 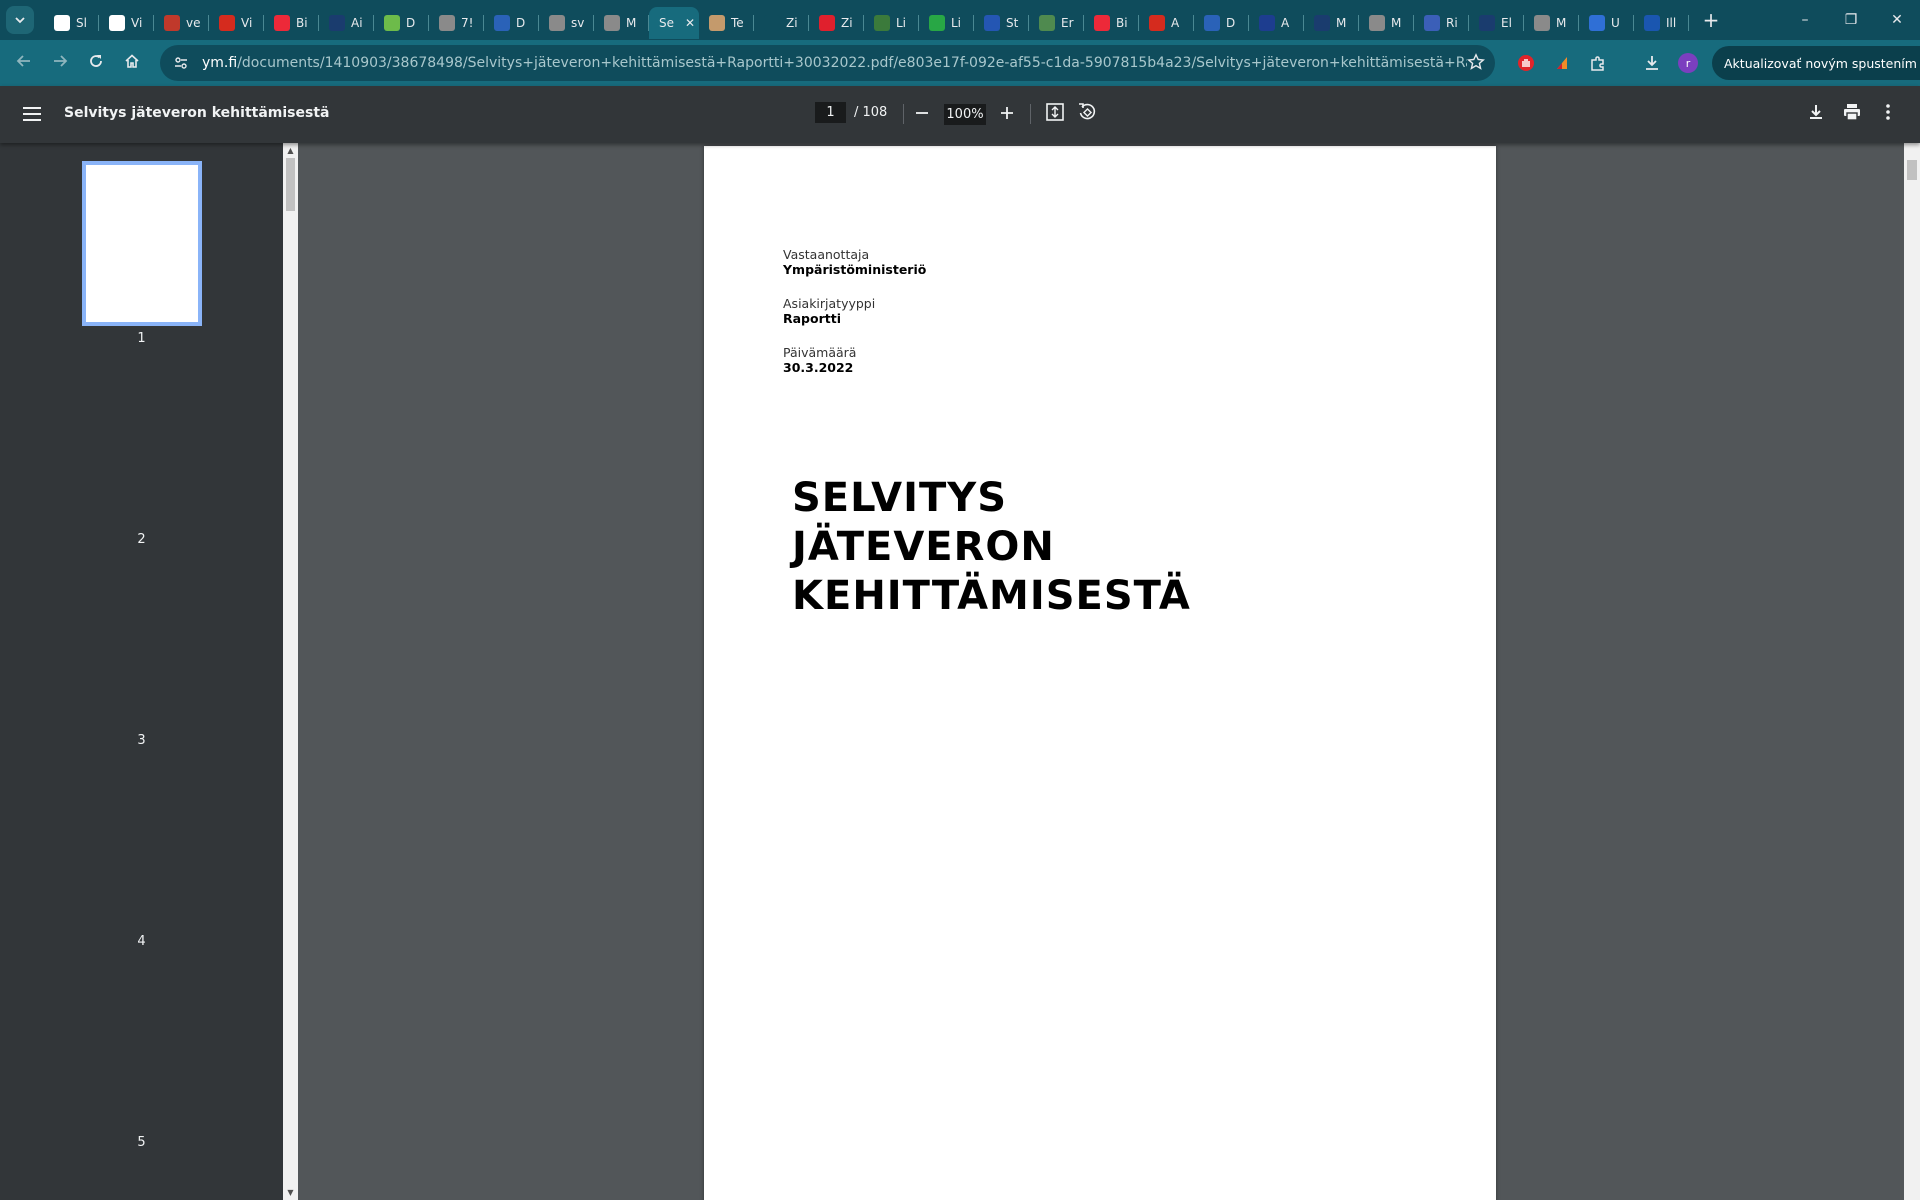 I want to click on austria-favicon-icon, so click(x=282, y=23).